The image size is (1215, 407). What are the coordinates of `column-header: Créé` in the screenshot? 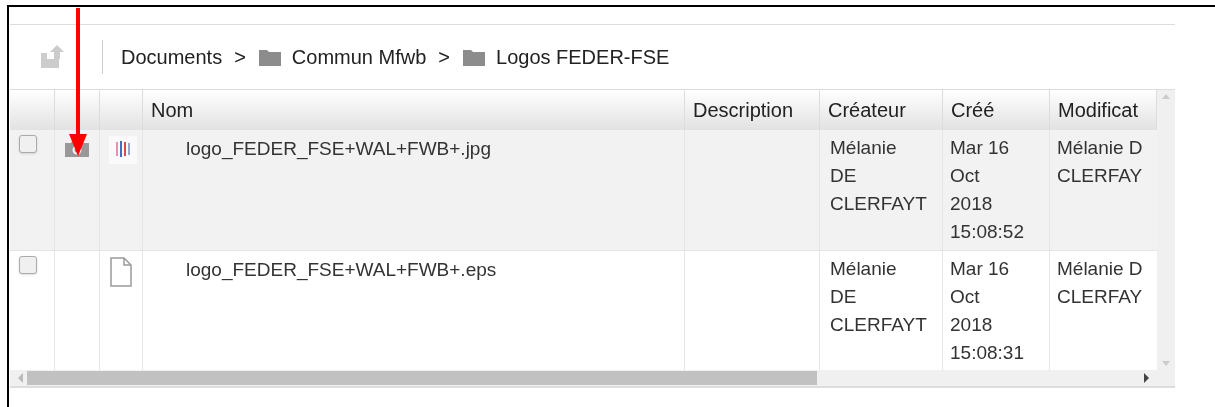 It's located at (973, 110).